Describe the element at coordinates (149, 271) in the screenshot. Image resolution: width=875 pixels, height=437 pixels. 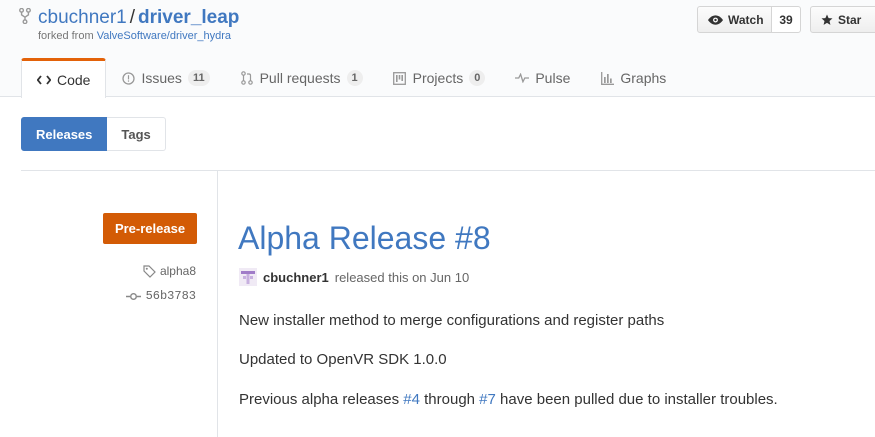
I see `tag-icon` at that location.